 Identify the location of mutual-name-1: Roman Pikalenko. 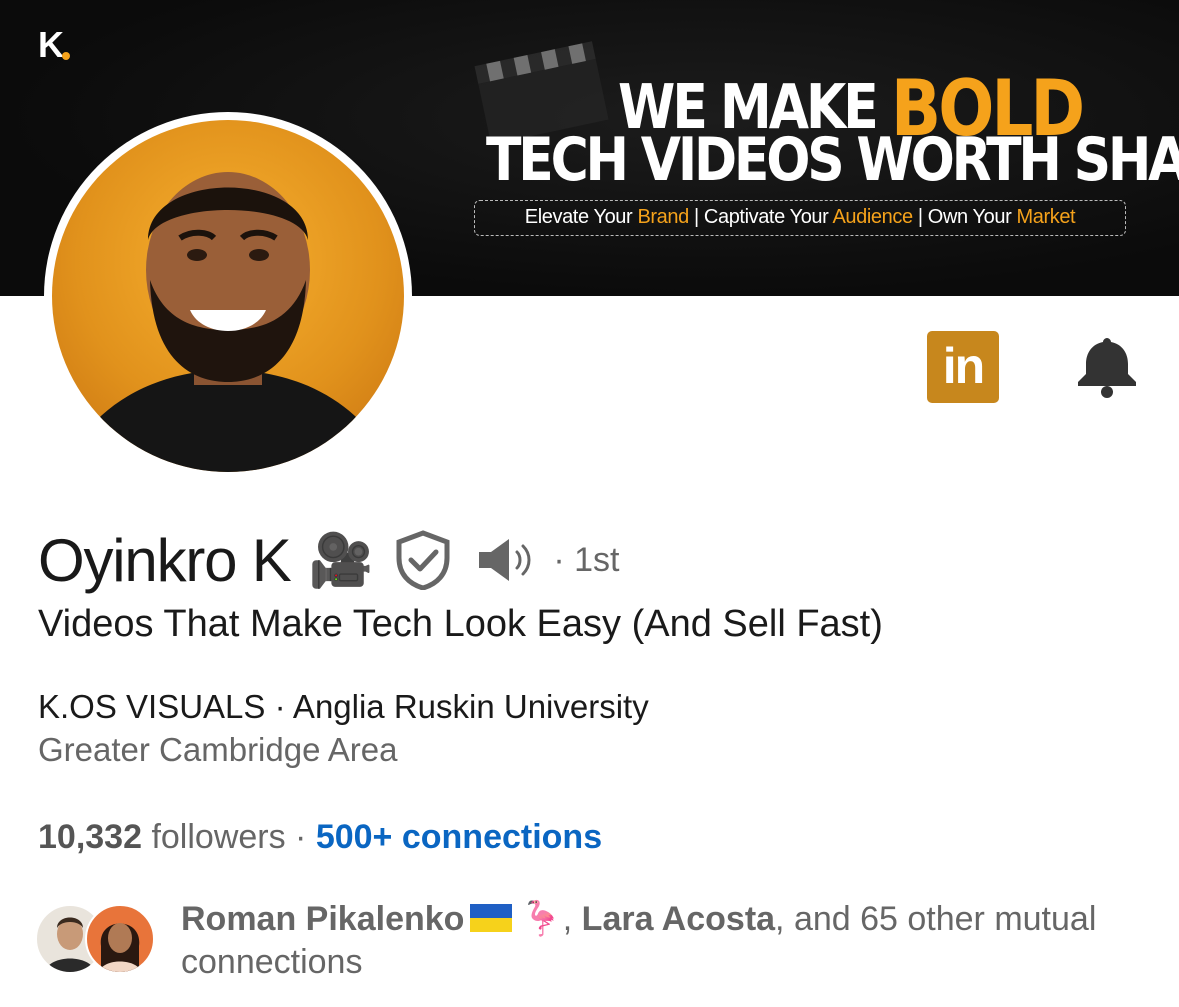
(323, 919).